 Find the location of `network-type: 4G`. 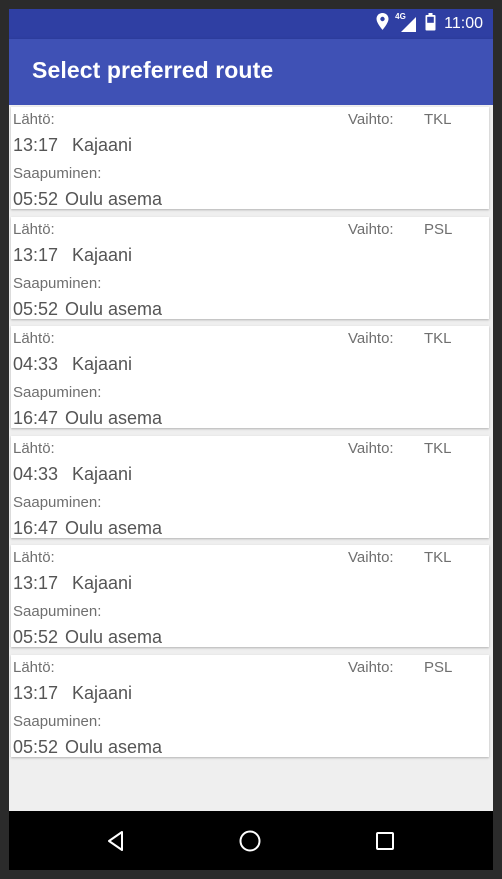

network-type: 4G is located at coordinates (400, 16).